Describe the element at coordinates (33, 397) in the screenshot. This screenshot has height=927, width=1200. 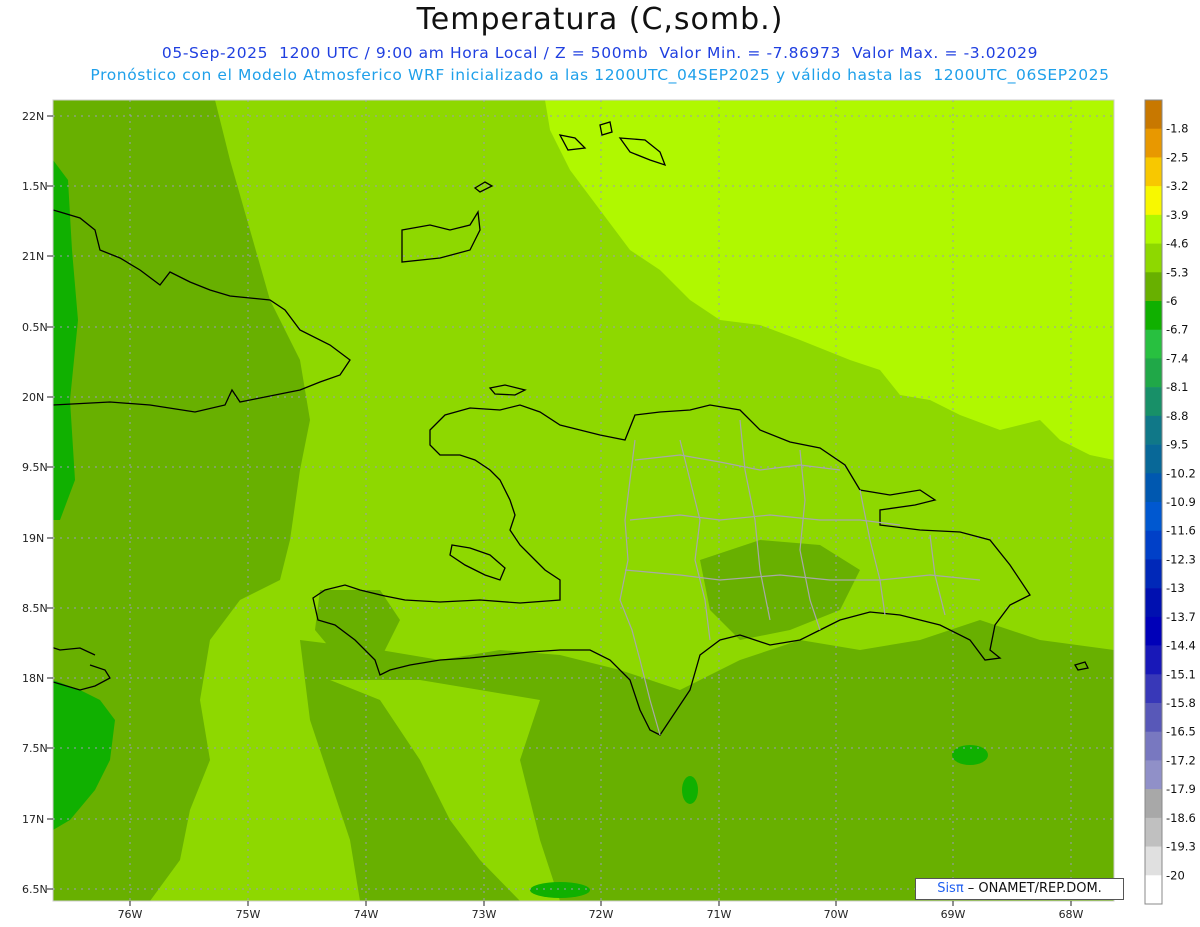
I see `lat-label: 20N` at that location.